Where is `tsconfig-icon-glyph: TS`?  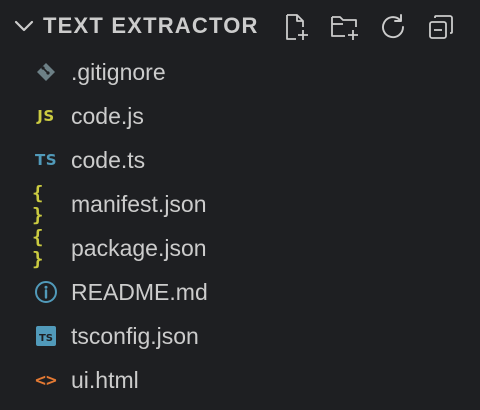
tsconfig-icon-glyph: TS is located at coordinates (46, 338).